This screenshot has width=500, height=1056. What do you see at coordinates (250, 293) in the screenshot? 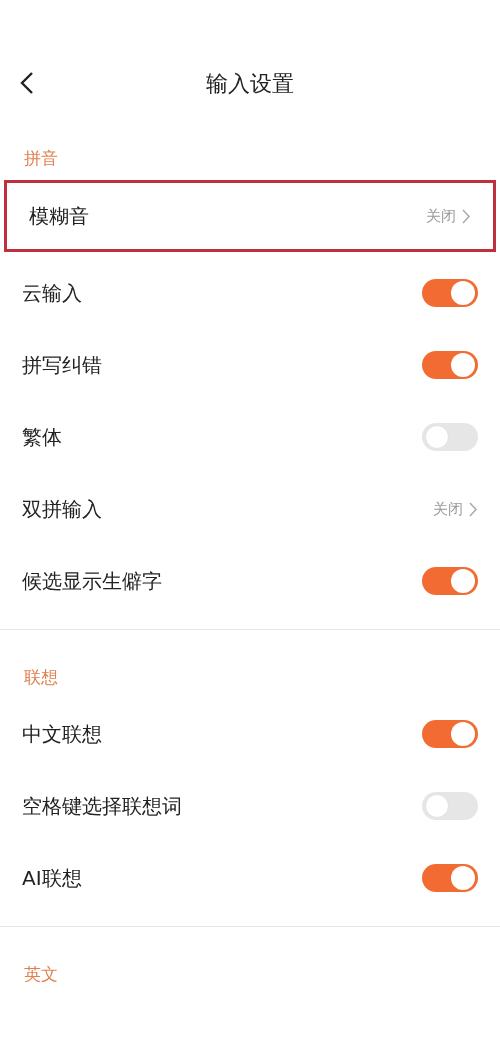
I see `settings-row: 云输入` at bounding box center [250, 293].